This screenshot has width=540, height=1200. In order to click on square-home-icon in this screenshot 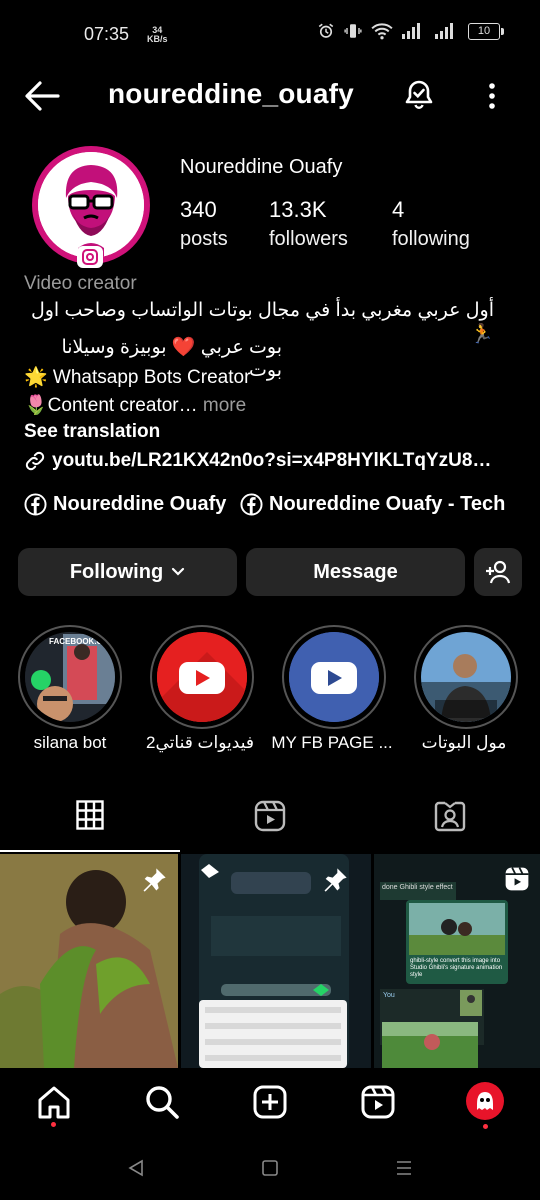, I will do `click(270, 1168)`.